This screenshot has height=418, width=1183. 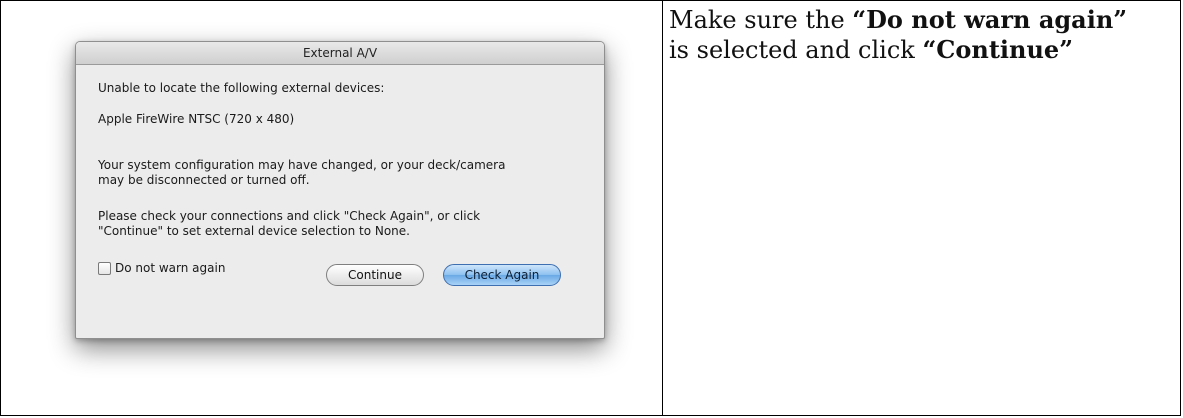 I want to click on config-message-line-2: may be disconnected or turned off., so click(x=204, y=180).